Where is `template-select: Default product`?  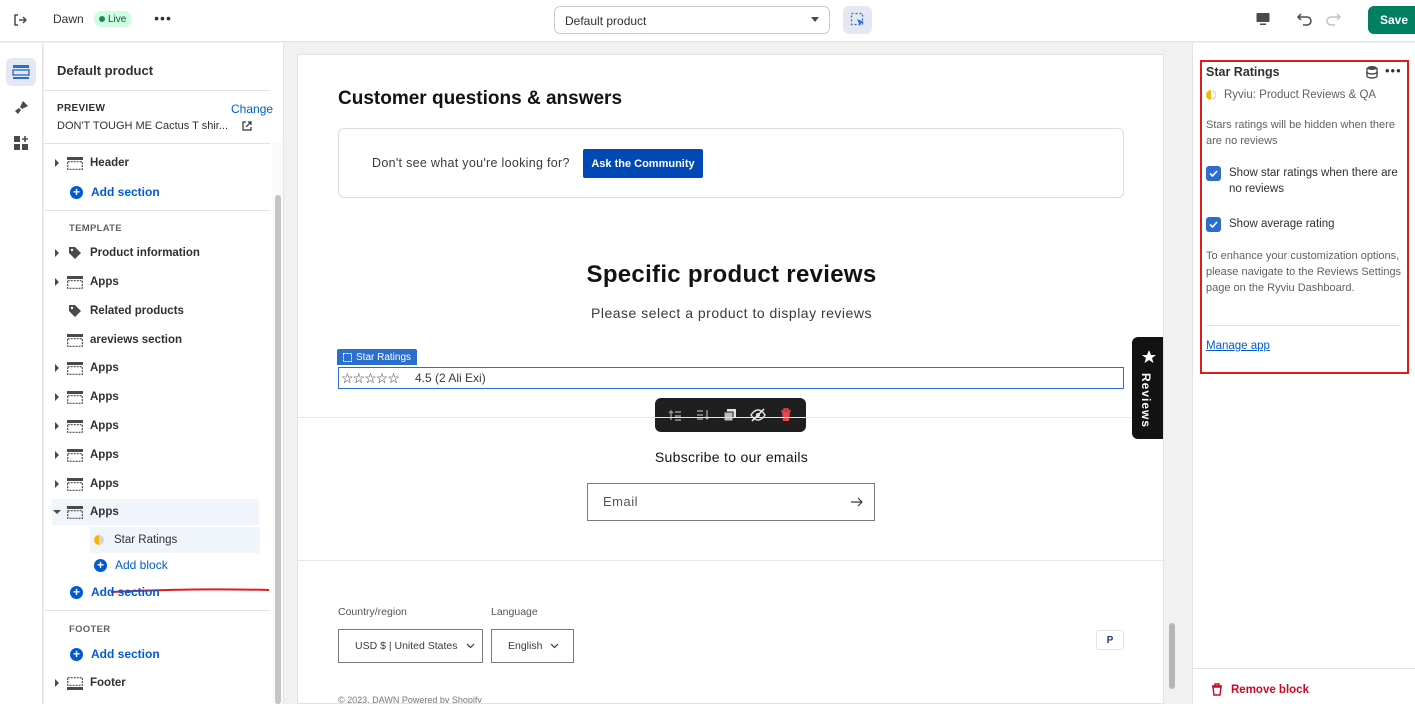
template-select: Default product is located at coordinates (692, 20).